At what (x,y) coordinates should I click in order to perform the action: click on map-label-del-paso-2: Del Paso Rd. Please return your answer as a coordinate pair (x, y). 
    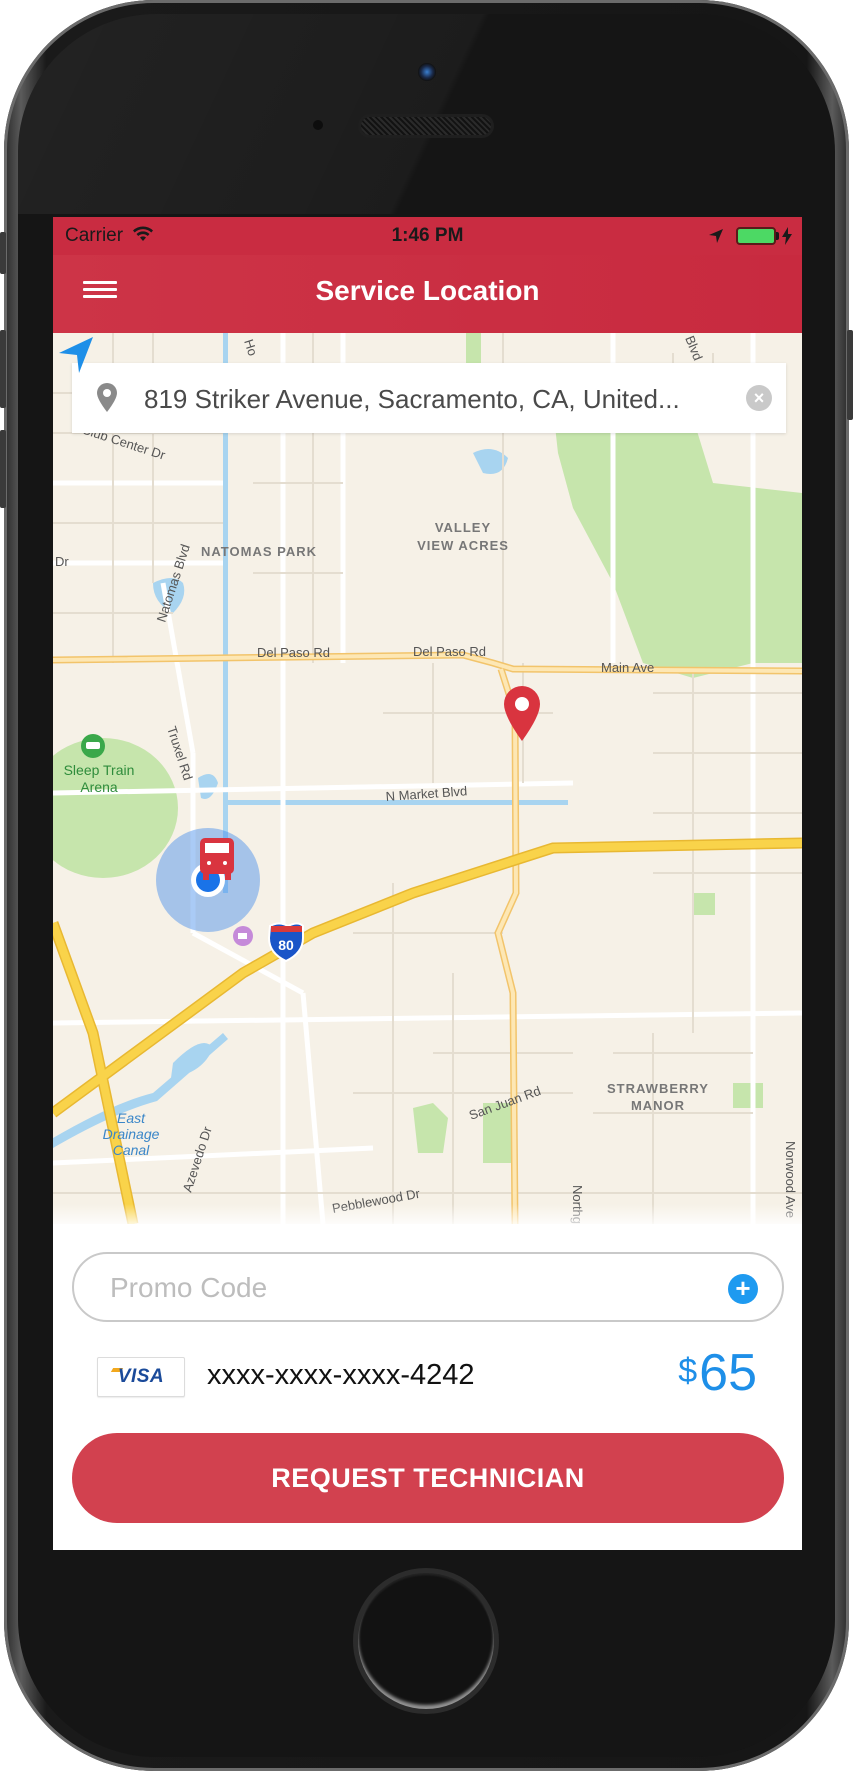
    Looking at the image, I should click on (449, 651).